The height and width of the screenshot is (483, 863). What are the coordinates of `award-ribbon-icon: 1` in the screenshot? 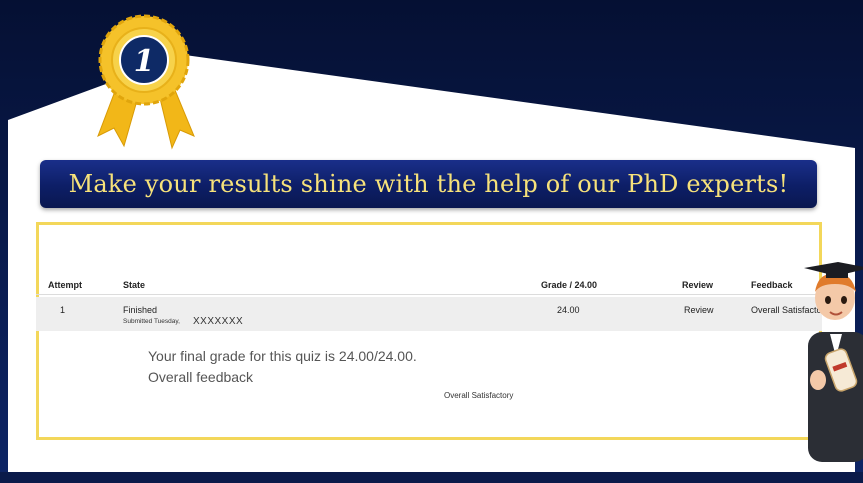 It's located at (146, 82).